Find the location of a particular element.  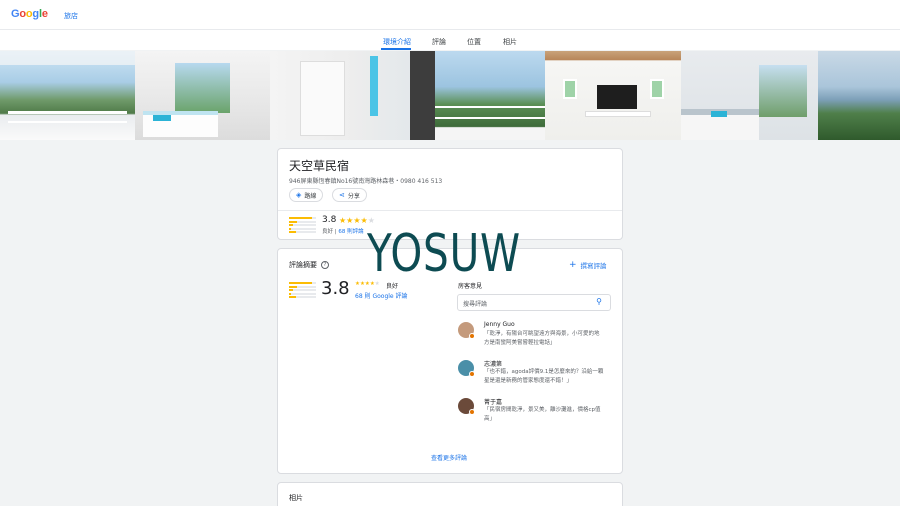

review-snippet: 方是南蠻阿美嘗嘗輕拉電話」 is located at coordinates (520, 343).